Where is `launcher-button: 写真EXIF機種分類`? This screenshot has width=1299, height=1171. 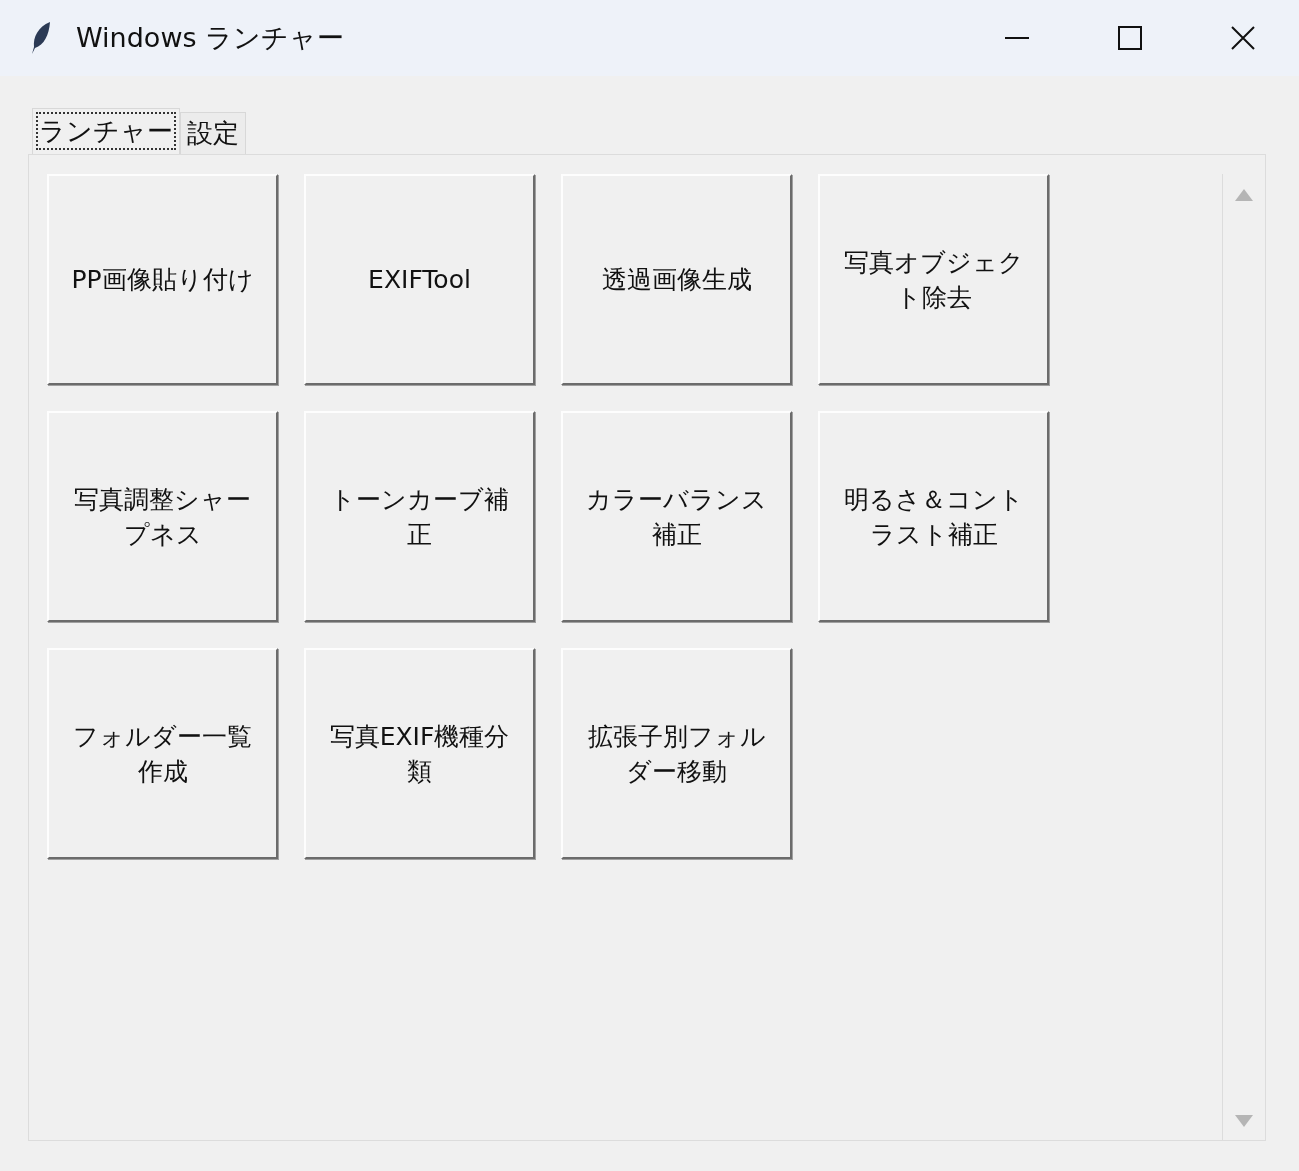
launcher-button: 写真EXIF機種分類 is located at coordinates (419, 753).